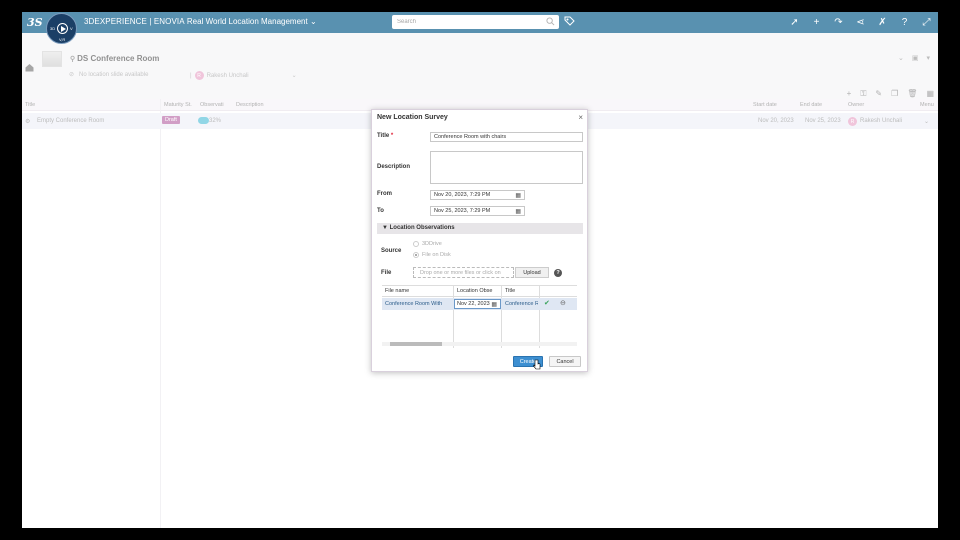  I want to click on source-file-radio: File on Disk, so click(432, 255).